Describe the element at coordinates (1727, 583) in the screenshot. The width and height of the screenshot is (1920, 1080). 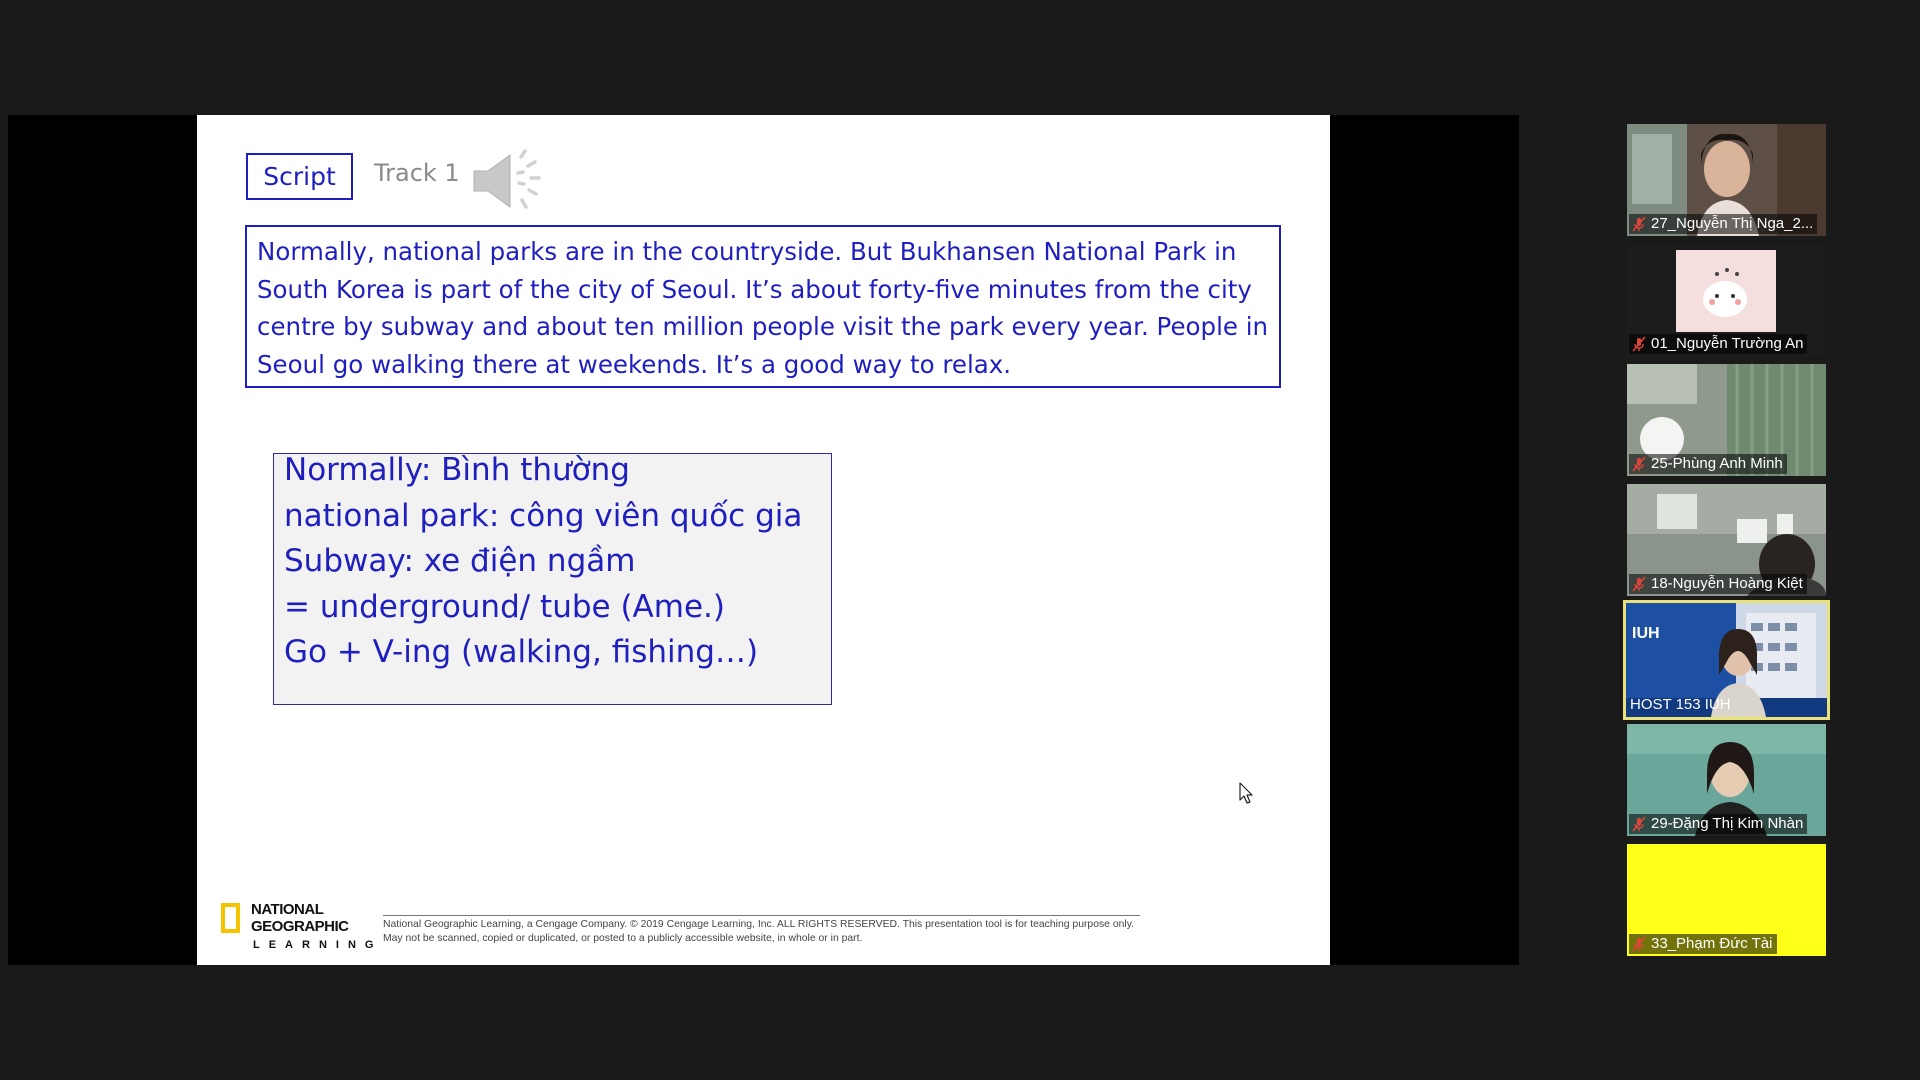
I see `participant-name: 18-Nguyễn Hoàng Kiệt` at that location.